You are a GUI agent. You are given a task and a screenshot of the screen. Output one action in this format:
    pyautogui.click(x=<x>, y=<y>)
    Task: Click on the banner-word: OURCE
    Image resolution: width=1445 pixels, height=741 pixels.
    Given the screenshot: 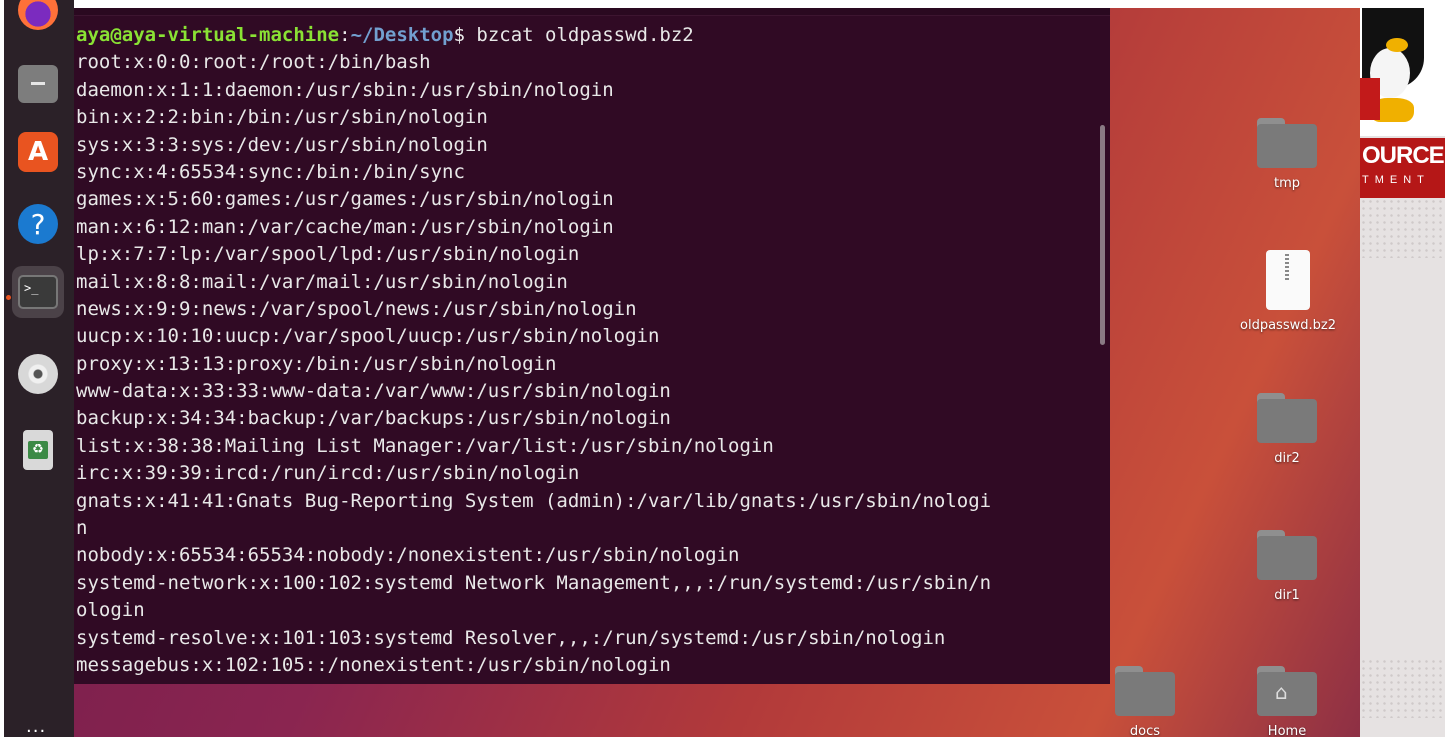 What is the action you would take?
    pyautogui.click(x=1403, y=155)
    